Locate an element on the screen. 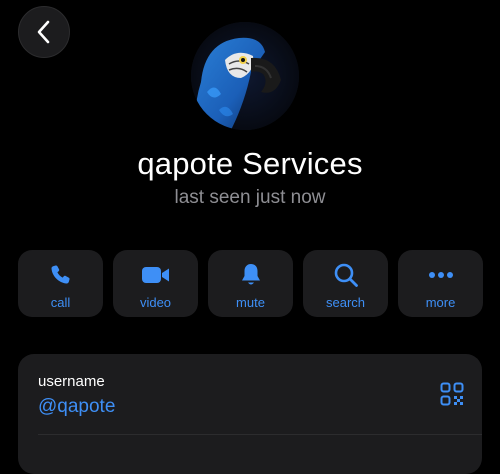 This screenshot has width=500, height=474. avatar is located at coordinates (245, 76).